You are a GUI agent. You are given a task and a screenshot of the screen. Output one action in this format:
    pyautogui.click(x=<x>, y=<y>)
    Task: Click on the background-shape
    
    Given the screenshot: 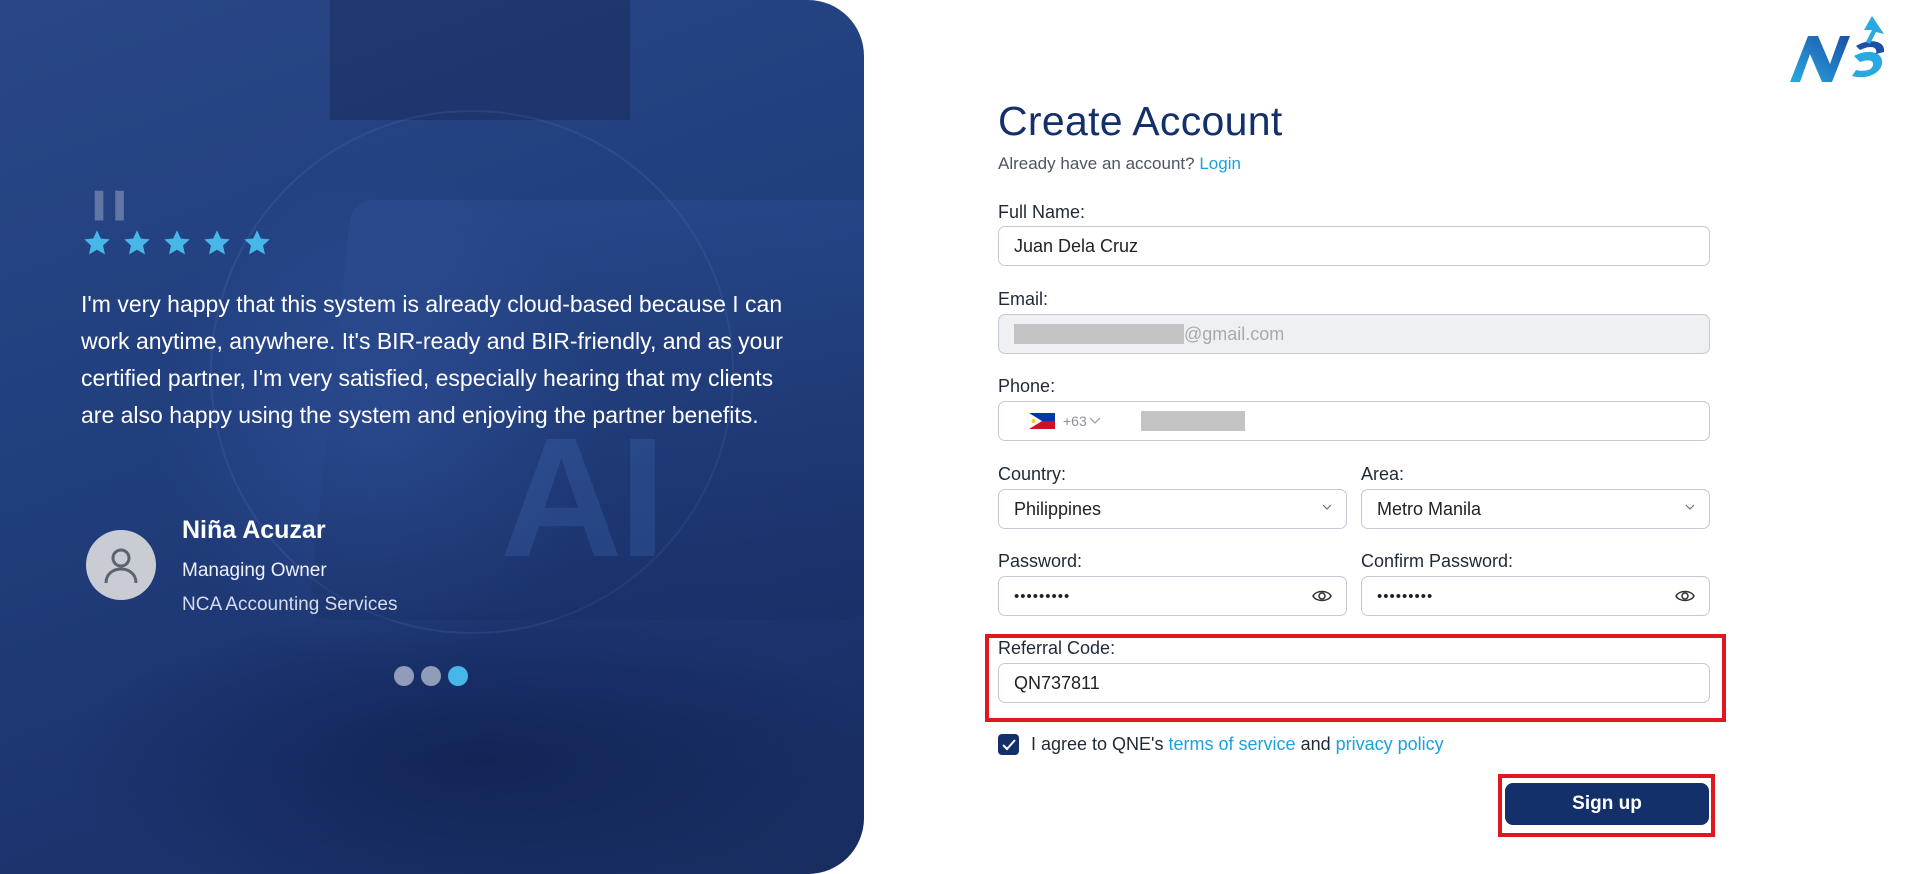 What is the action you would take?
    pyautogui.click(x=480, y=60)
    